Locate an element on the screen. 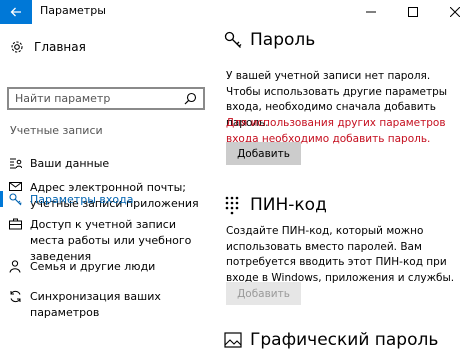 The width and height of the screenshot is (474, 357). window-title: Параметры is located at coordinates (73, 10).